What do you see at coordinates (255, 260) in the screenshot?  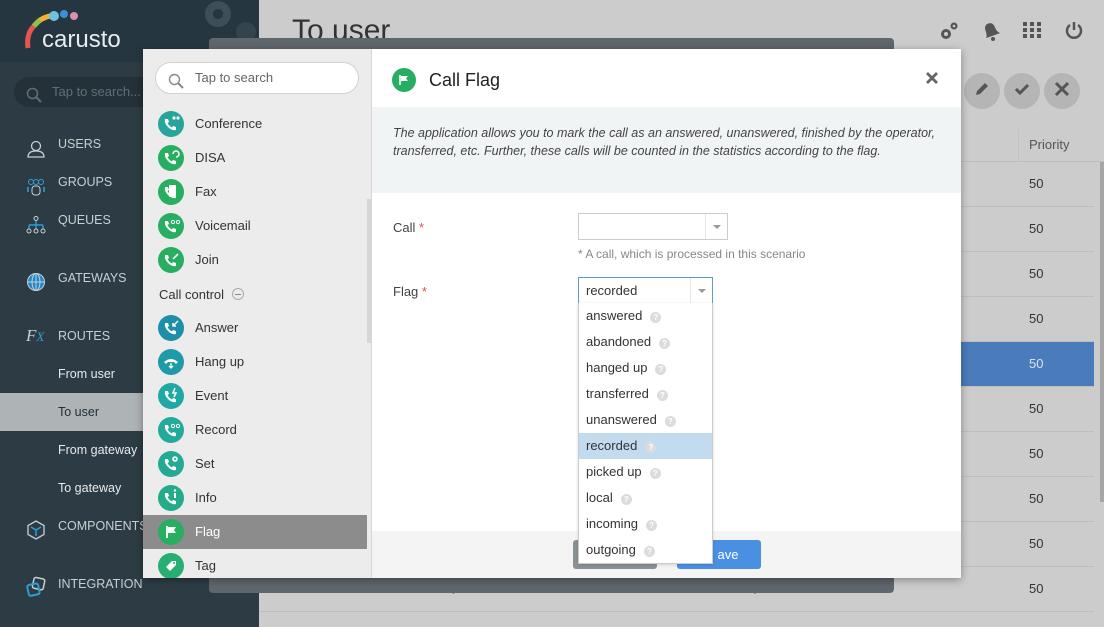 I see `palette-item-join: Join` at bounding box center [255, 260].